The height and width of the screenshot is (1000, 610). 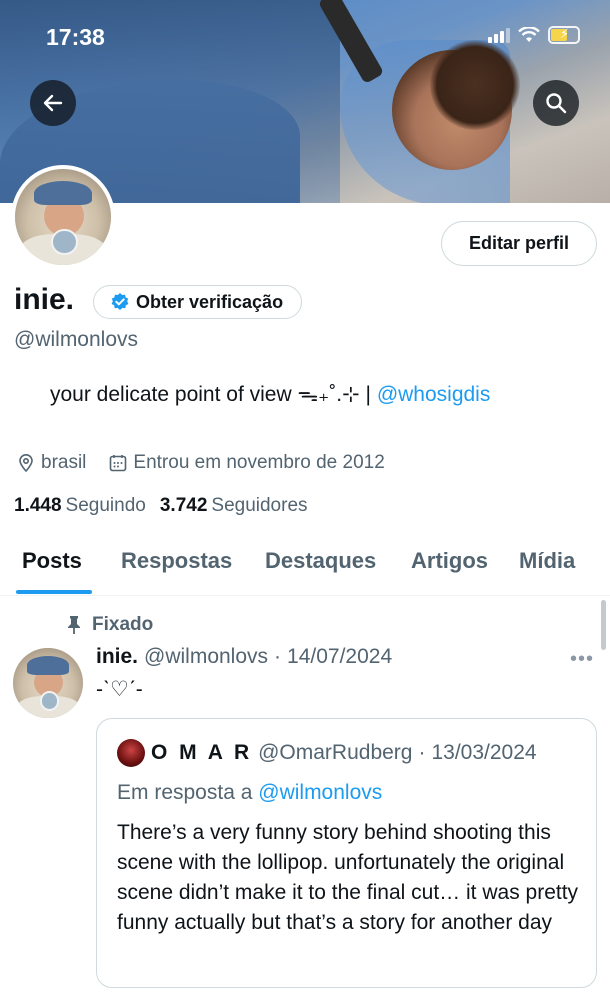 What do you see at coordinates (259, 505) in the screenshot?
I see `followers-label: Seguidores` at bounding box center [259, 505].